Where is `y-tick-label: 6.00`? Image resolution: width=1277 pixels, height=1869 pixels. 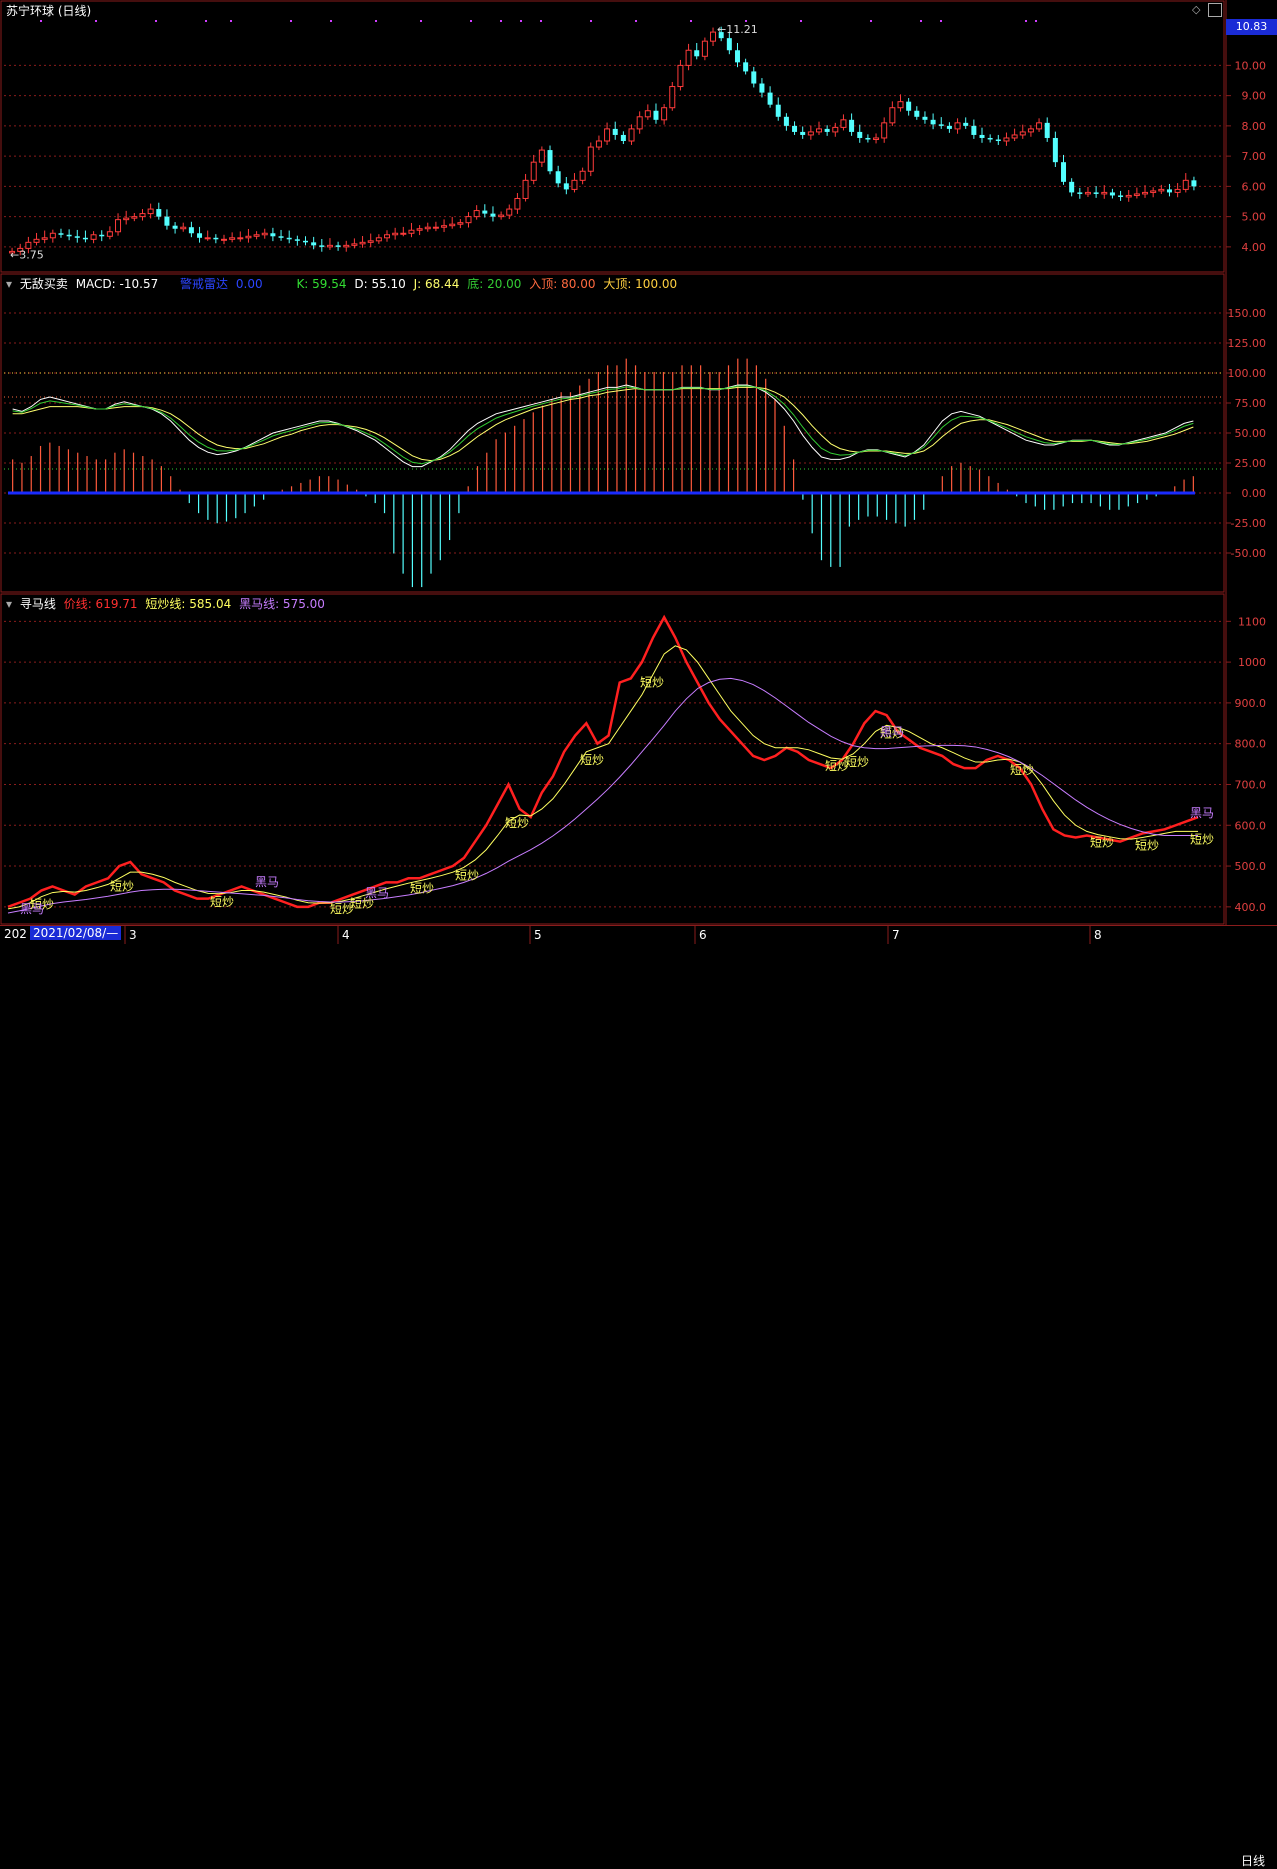
y-tick-label: 6.00 is located at coordinates (1254, 186).